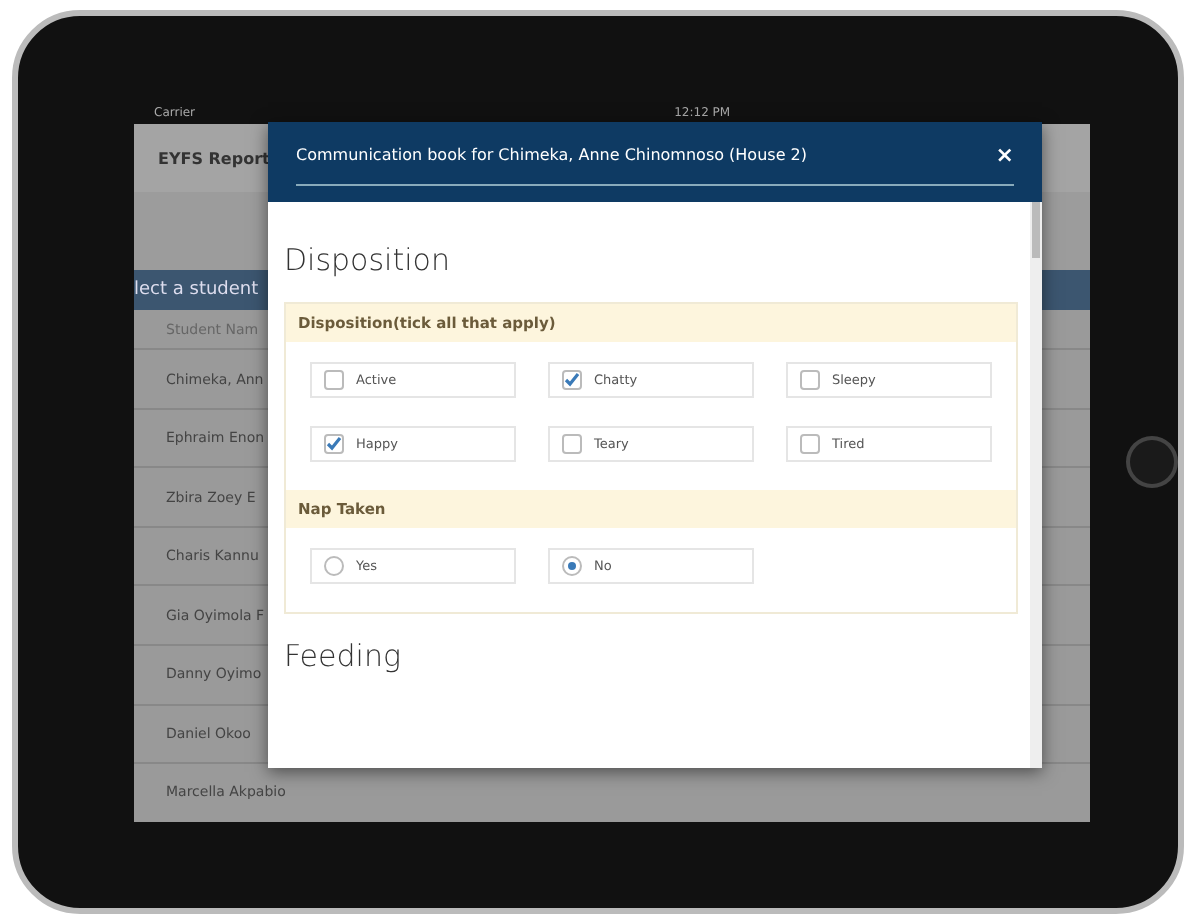 This screenshot has width=1196, height=922. What do you see at coordinates (1004, 154) in the screenshot?
I see `close-button: ×` at bounding box center [1004, 154].